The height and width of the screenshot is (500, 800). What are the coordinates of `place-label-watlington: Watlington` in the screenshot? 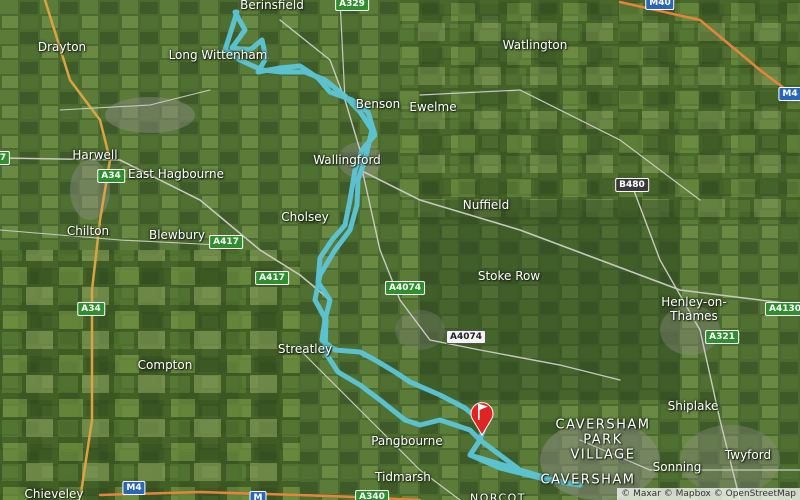 It's located at (535, 45).